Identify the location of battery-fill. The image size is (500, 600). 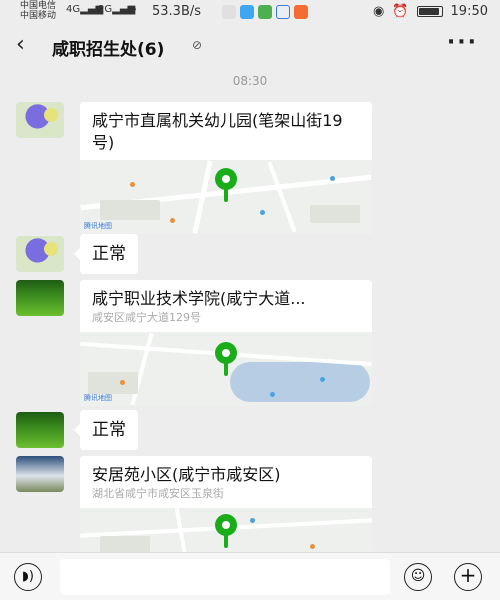
(428, 11).